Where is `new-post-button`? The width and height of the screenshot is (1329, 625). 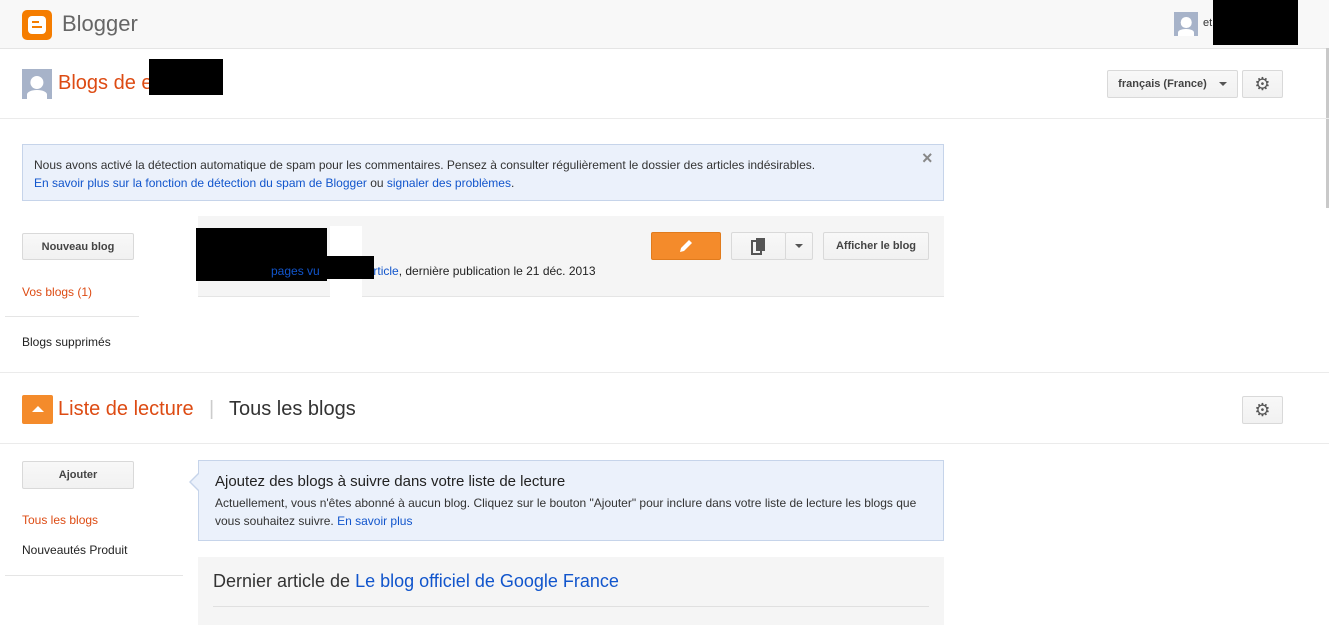
new-post-button is located at coordinates (686, 246).